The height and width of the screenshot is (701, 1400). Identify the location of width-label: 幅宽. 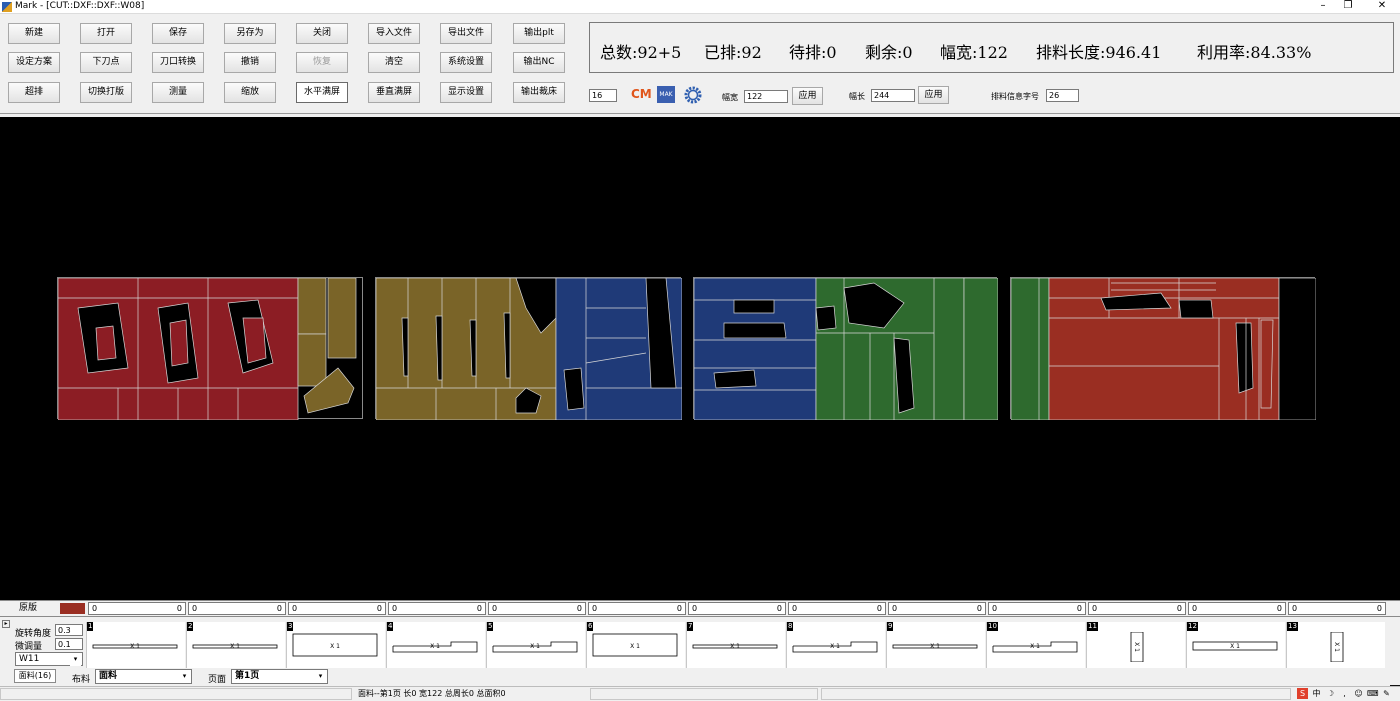
(730, 97).